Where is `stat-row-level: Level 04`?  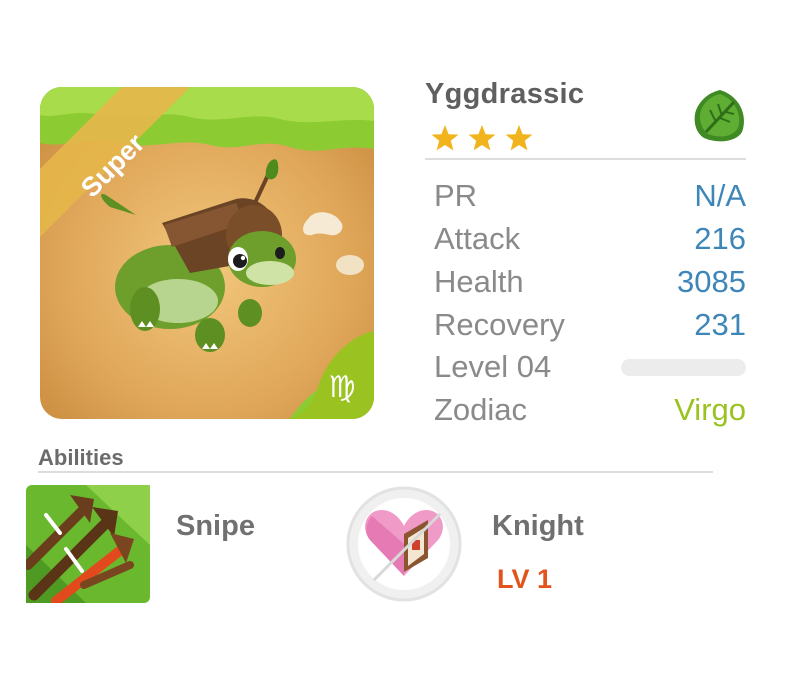
stat-row-level: Level 04 is located at coordinates (590, 367).